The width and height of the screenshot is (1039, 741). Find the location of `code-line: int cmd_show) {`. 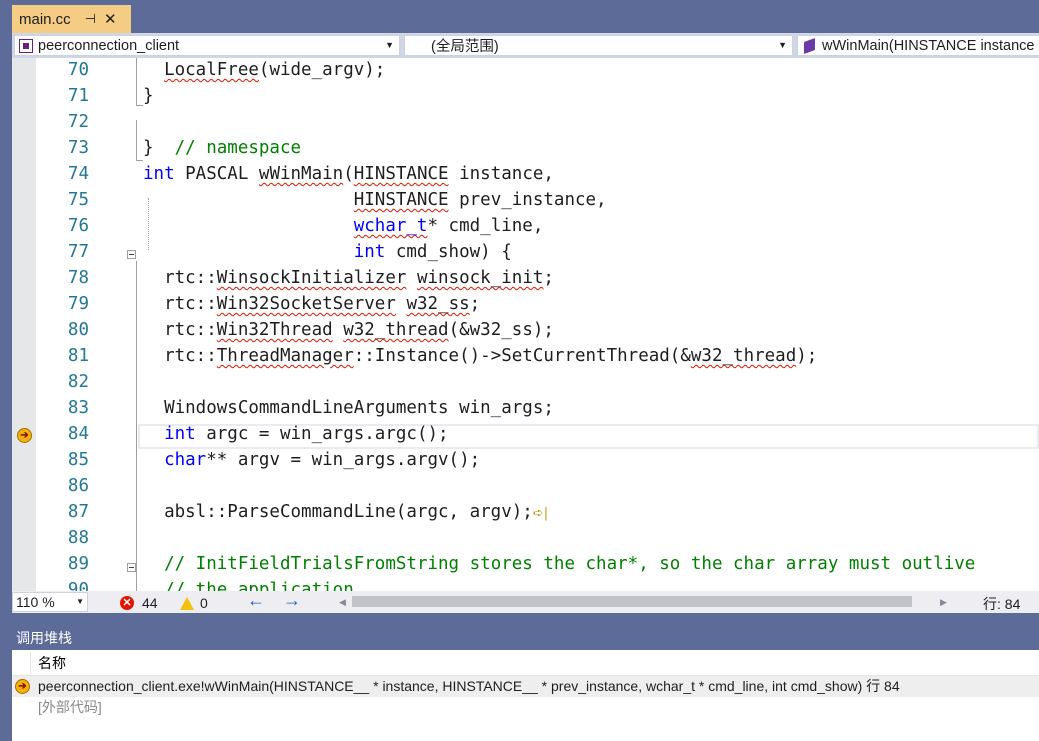

code-line: int cmd_show) { is located at coordinates (432, 252).